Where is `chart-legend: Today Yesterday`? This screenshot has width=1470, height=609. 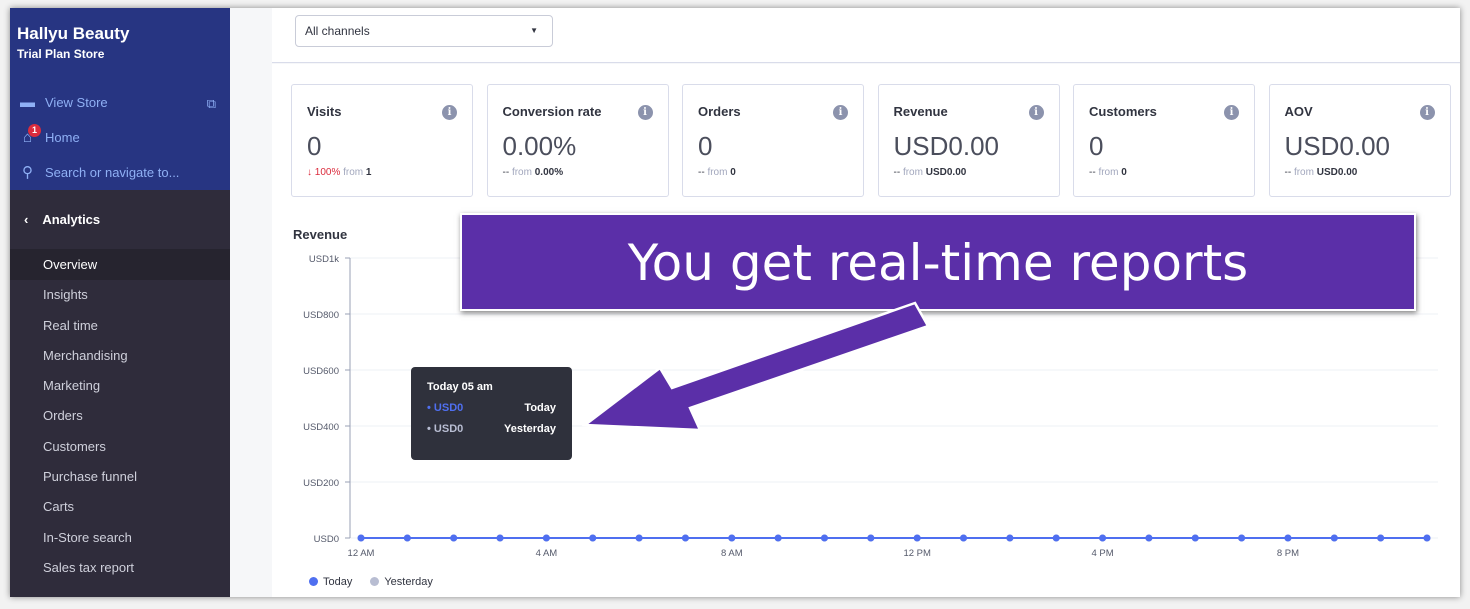
chart-legend: Today Yesterday is located at coordinates (371, 582).